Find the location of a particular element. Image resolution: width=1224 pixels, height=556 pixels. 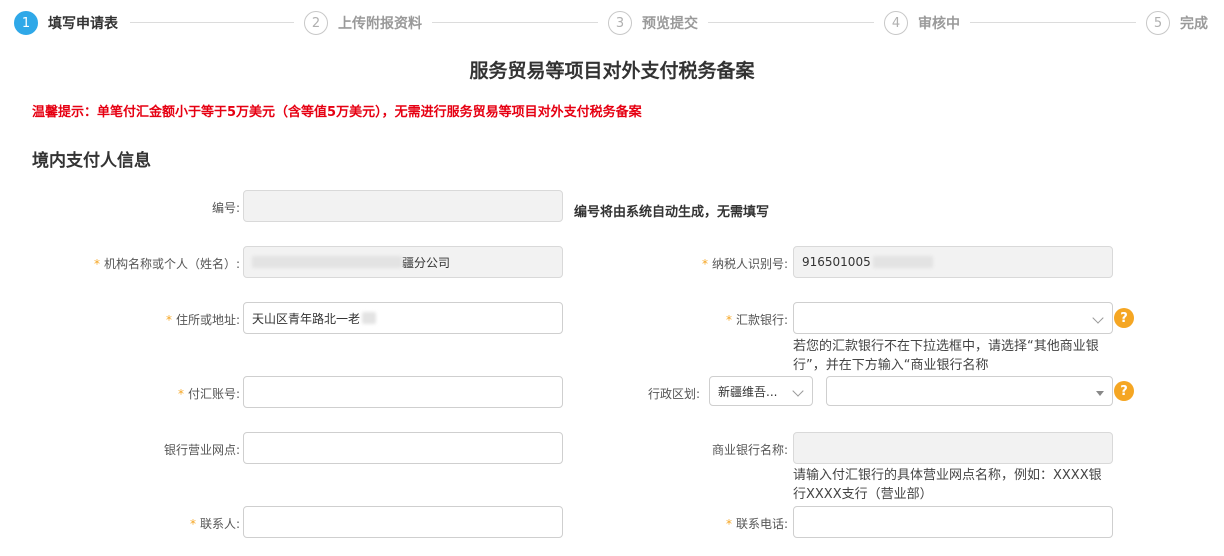

step-2: 2 上传附报资料 is located at coordinates (363, 23).